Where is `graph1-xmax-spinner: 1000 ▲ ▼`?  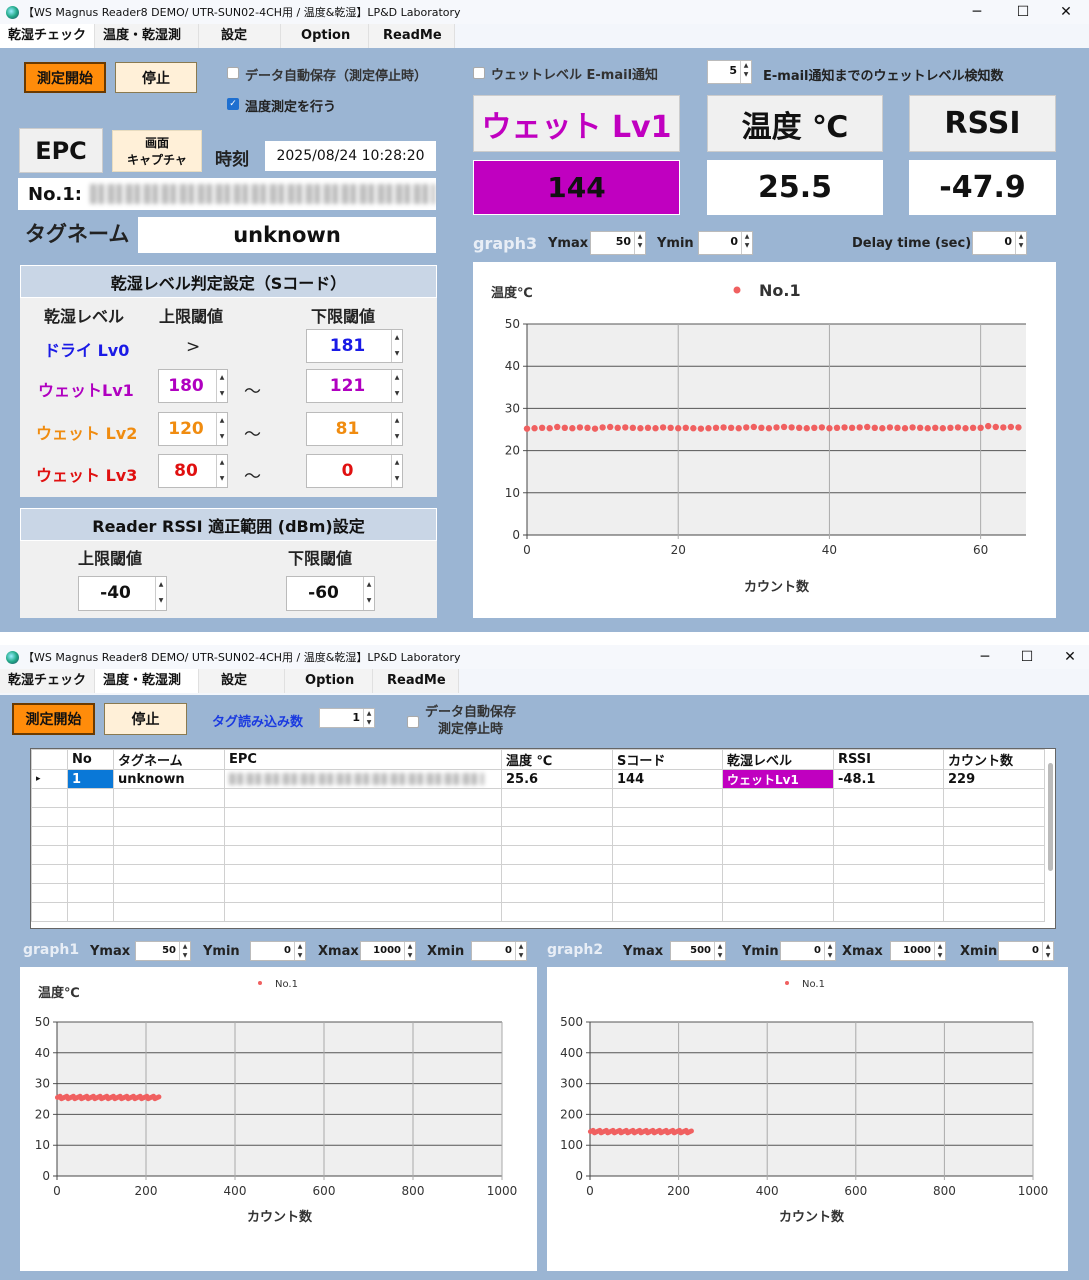
graph1-xmax-spinner: 1000 ▲ ▼ is located at coordinates (388, 951).